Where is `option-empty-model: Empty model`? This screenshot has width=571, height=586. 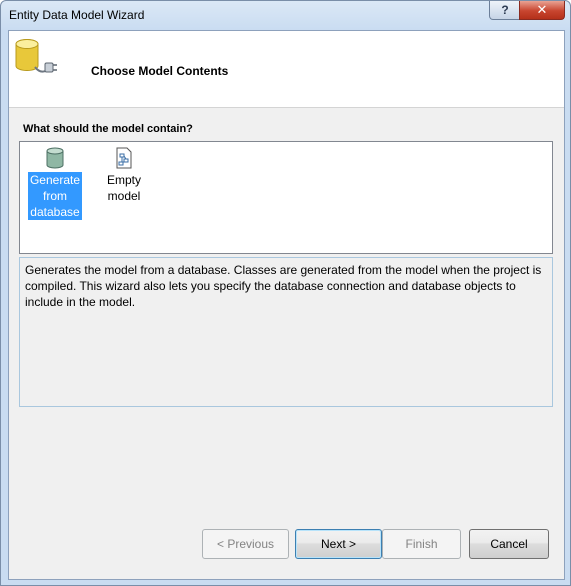 option-empty-model: Empty model is located at coordinates (124, 174).